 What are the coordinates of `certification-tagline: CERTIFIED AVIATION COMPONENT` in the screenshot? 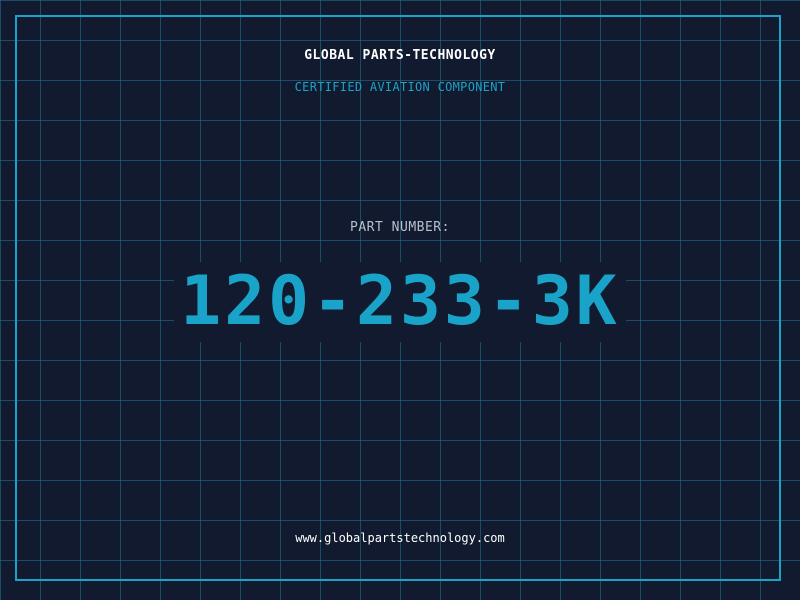 It's located at (400, 87).